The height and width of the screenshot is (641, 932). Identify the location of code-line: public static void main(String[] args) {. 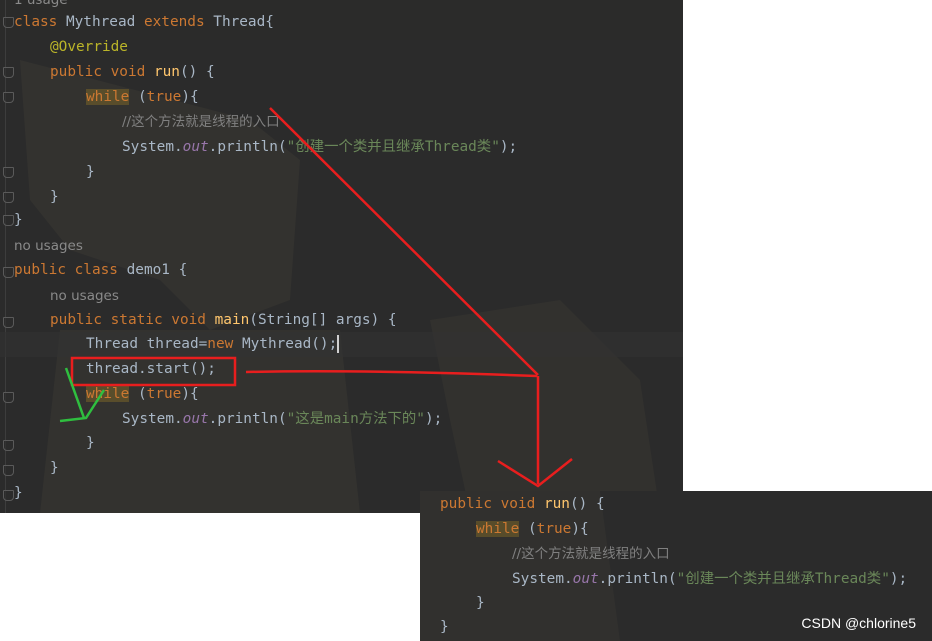
(223, 320).